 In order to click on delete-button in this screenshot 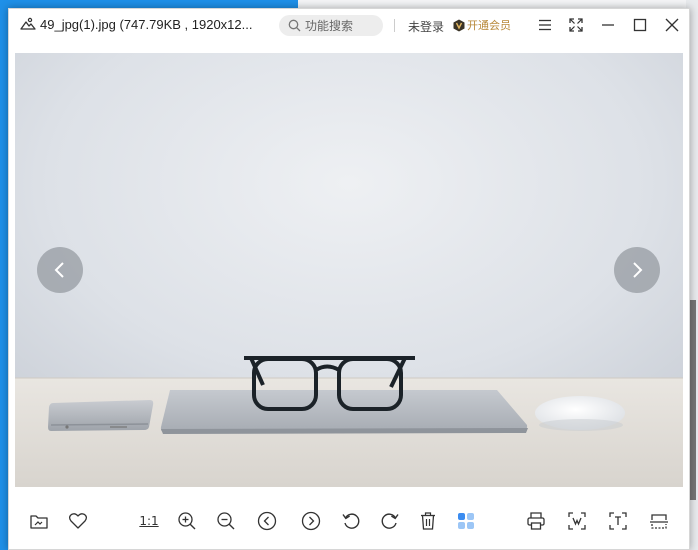, I will do `click(428, 521)`.